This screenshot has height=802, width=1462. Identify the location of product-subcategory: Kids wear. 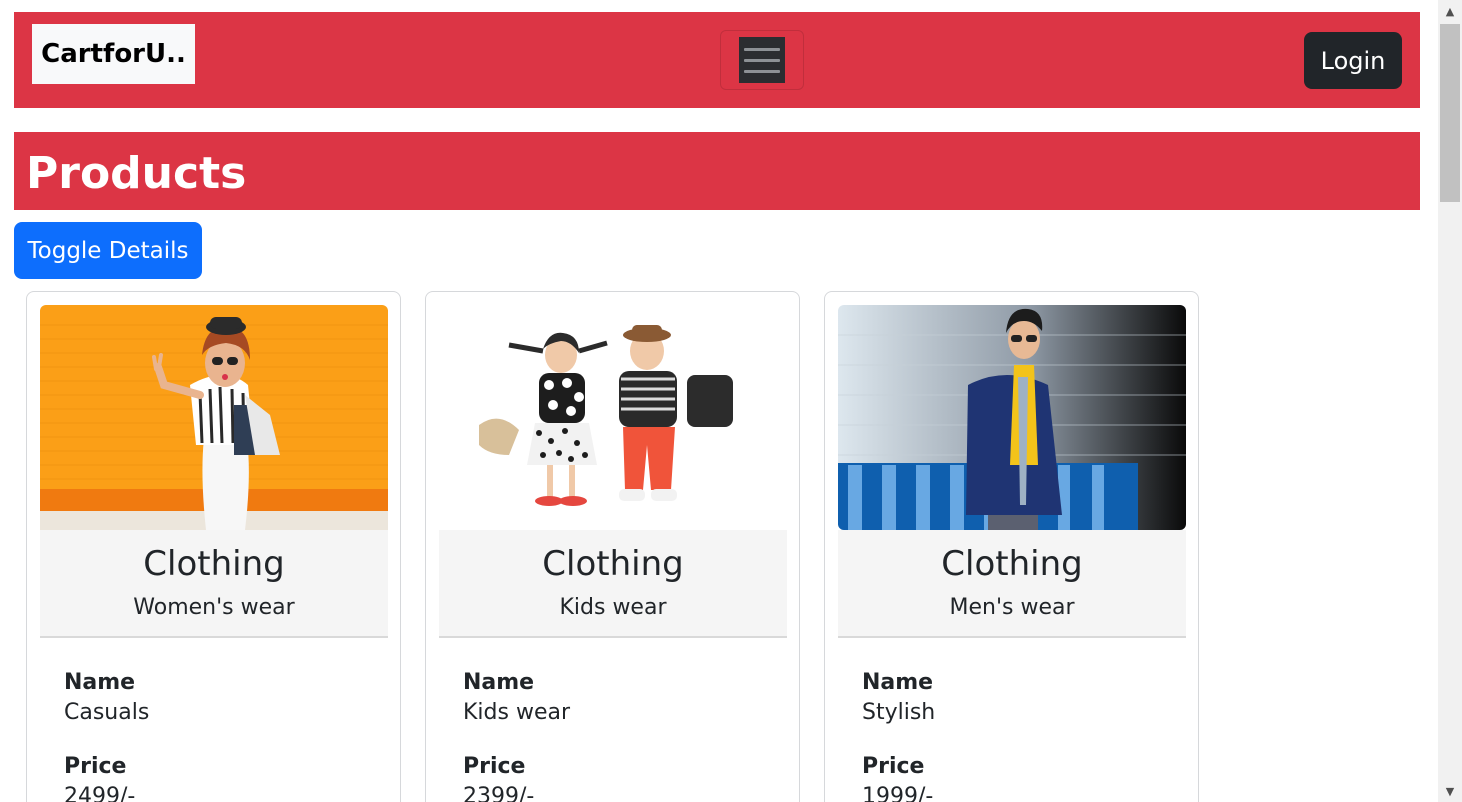
(613, 607).